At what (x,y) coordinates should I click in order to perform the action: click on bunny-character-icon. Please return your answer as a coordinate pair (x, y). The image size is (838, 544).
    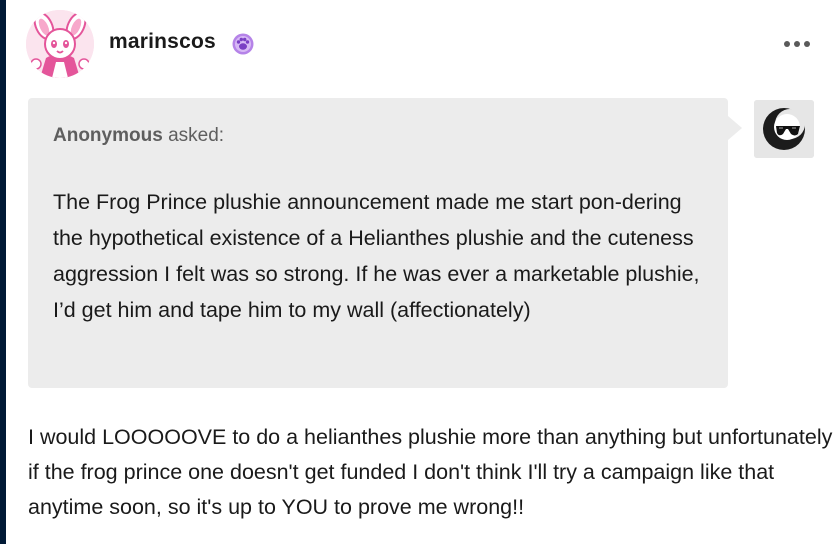
    Looking at the image, I should click on (60, 44).